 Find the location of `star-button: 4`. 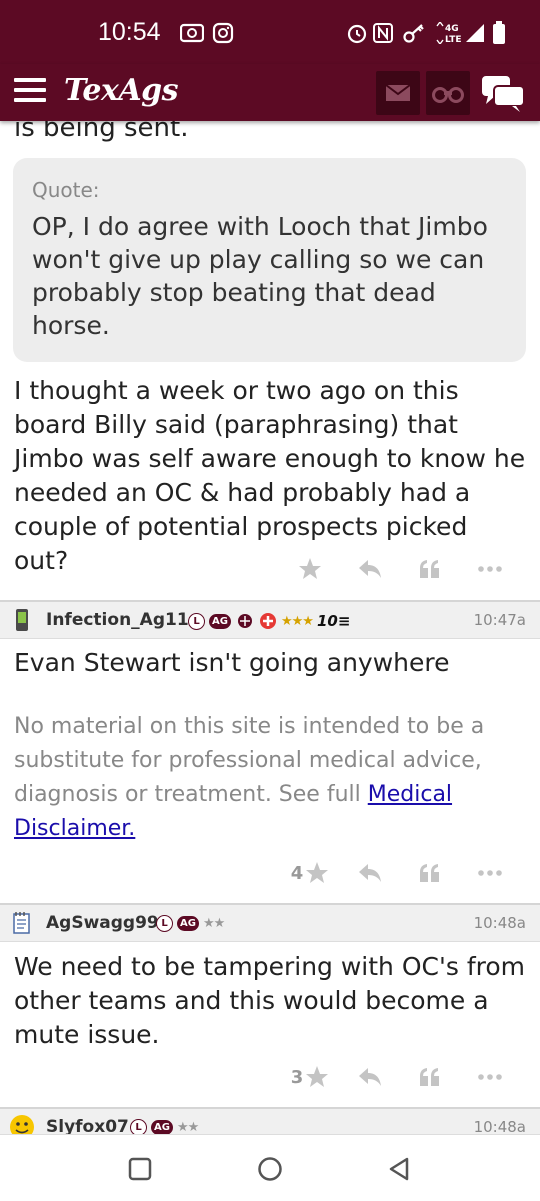

star-button: 4 is located at coordinates (310, 873).